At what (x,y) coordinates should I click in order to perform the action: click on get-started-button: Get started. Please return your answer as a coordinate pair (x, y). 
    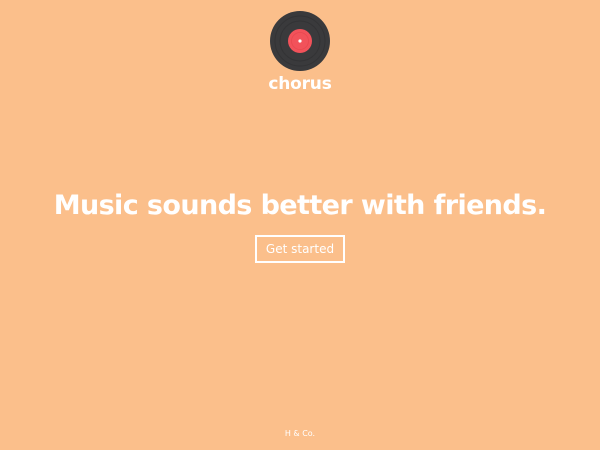
    Looking at the image, I should click on (300, 249).